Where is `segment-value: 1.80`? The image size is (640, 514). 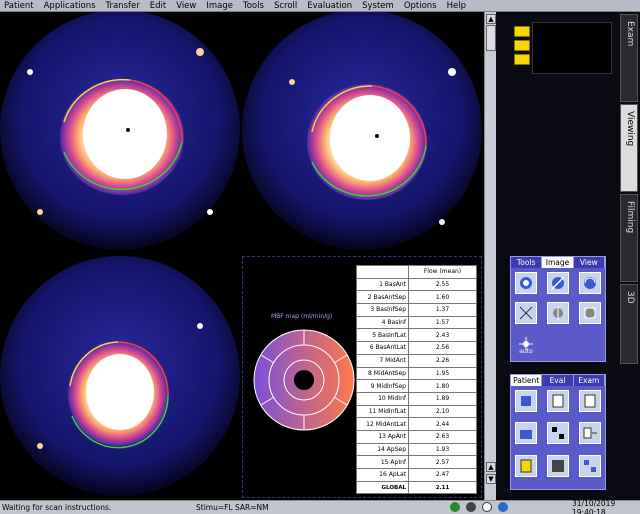
segment-value: 1.80 is located at coordinates (442, 386).